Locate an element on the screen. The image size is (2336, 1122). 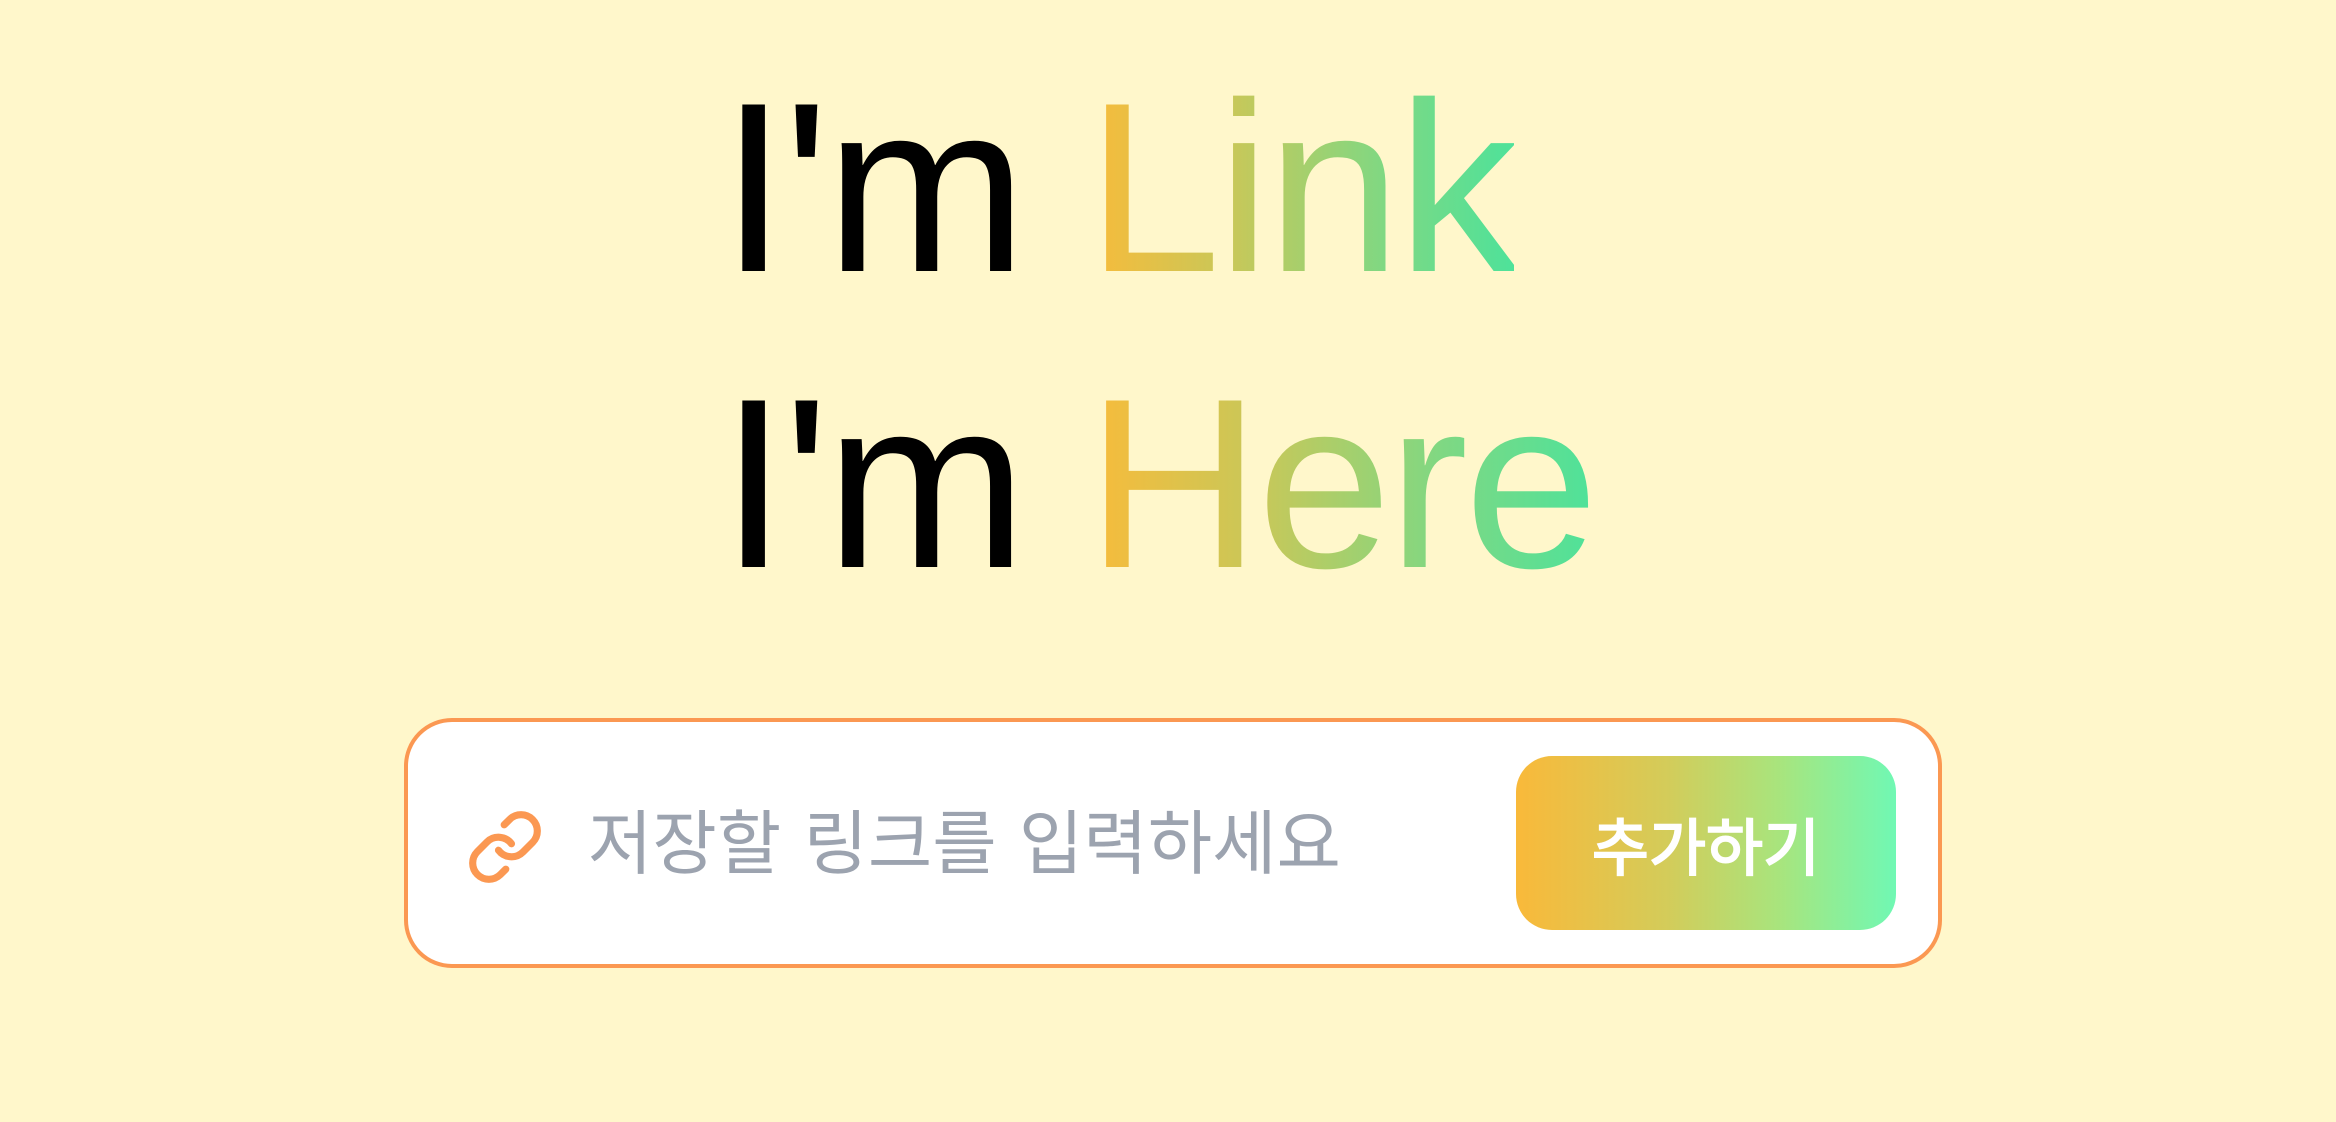
hero-line-link-prefix: I'm is located at coordinates (903, 188).